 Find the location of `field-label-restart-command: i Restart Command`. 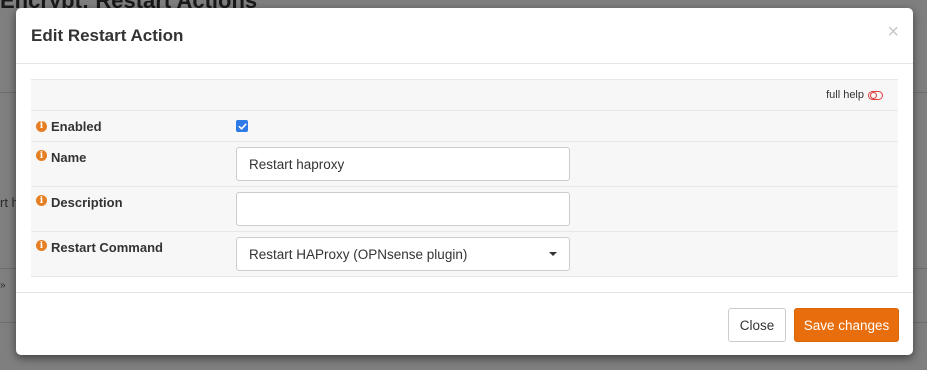

field-label-restart-command: i Restart Command is located at coordinates (133, 256).